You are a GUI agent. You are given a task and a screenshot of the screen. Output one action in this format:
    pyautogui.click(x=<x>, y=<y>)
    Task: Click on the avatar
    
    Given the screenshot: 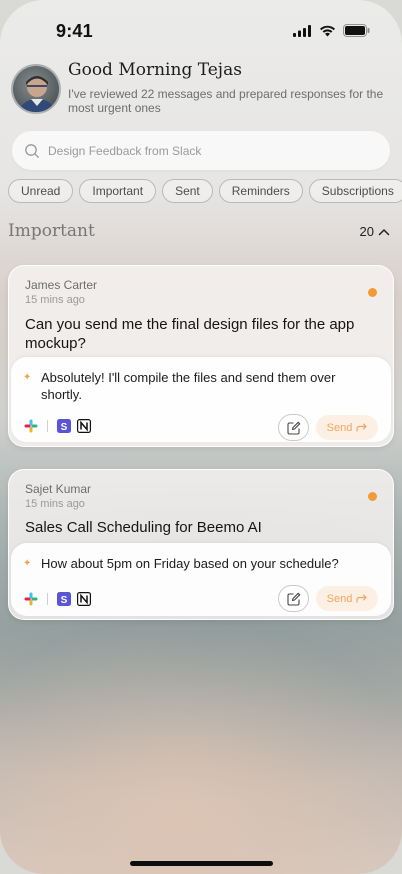 What is the action you would take?
    pyautogui.click(x=36, y=89)
    